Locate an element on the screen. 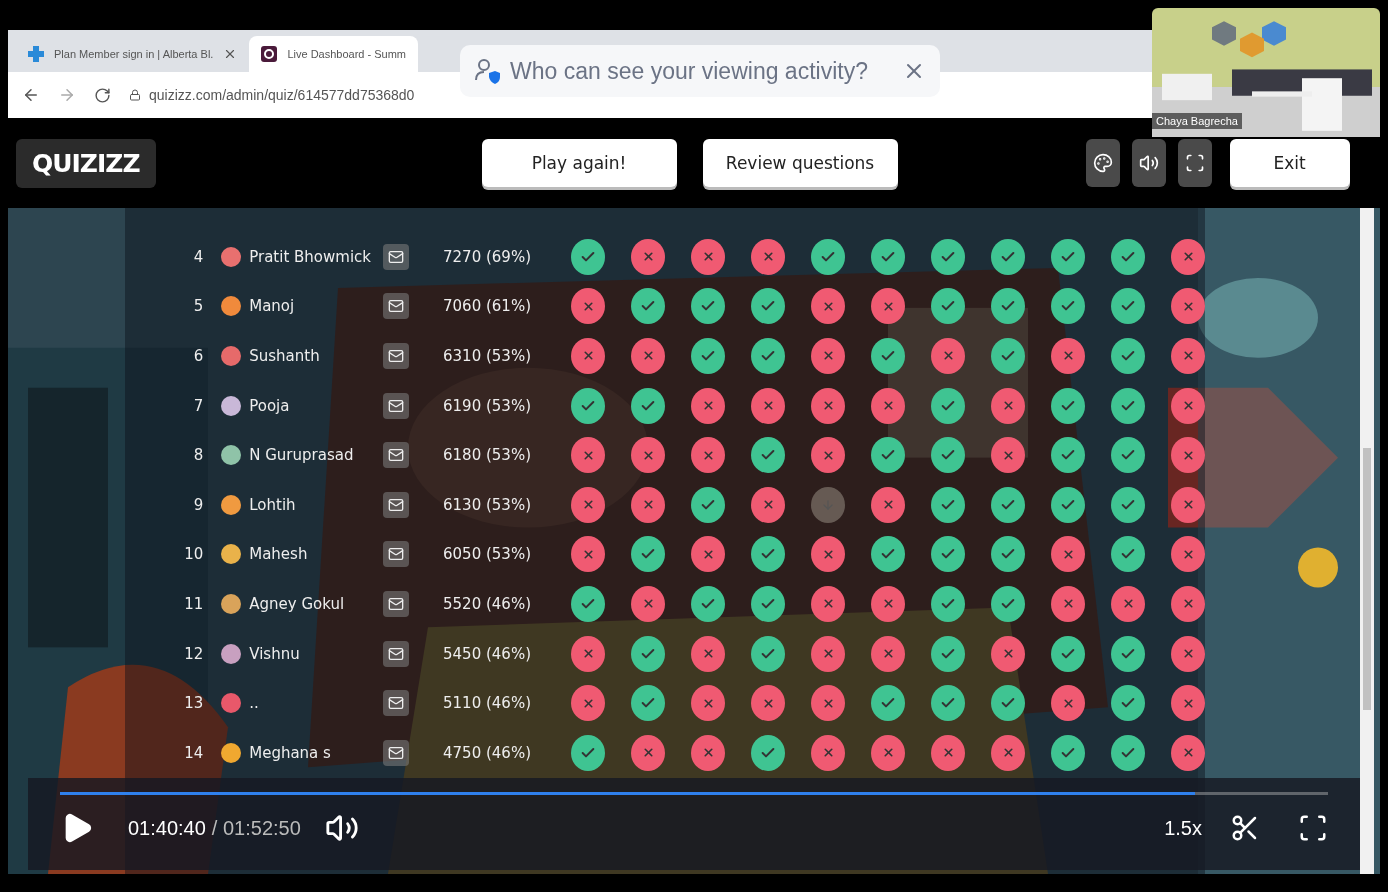  cross-icon is located at coordinates (36, 54).